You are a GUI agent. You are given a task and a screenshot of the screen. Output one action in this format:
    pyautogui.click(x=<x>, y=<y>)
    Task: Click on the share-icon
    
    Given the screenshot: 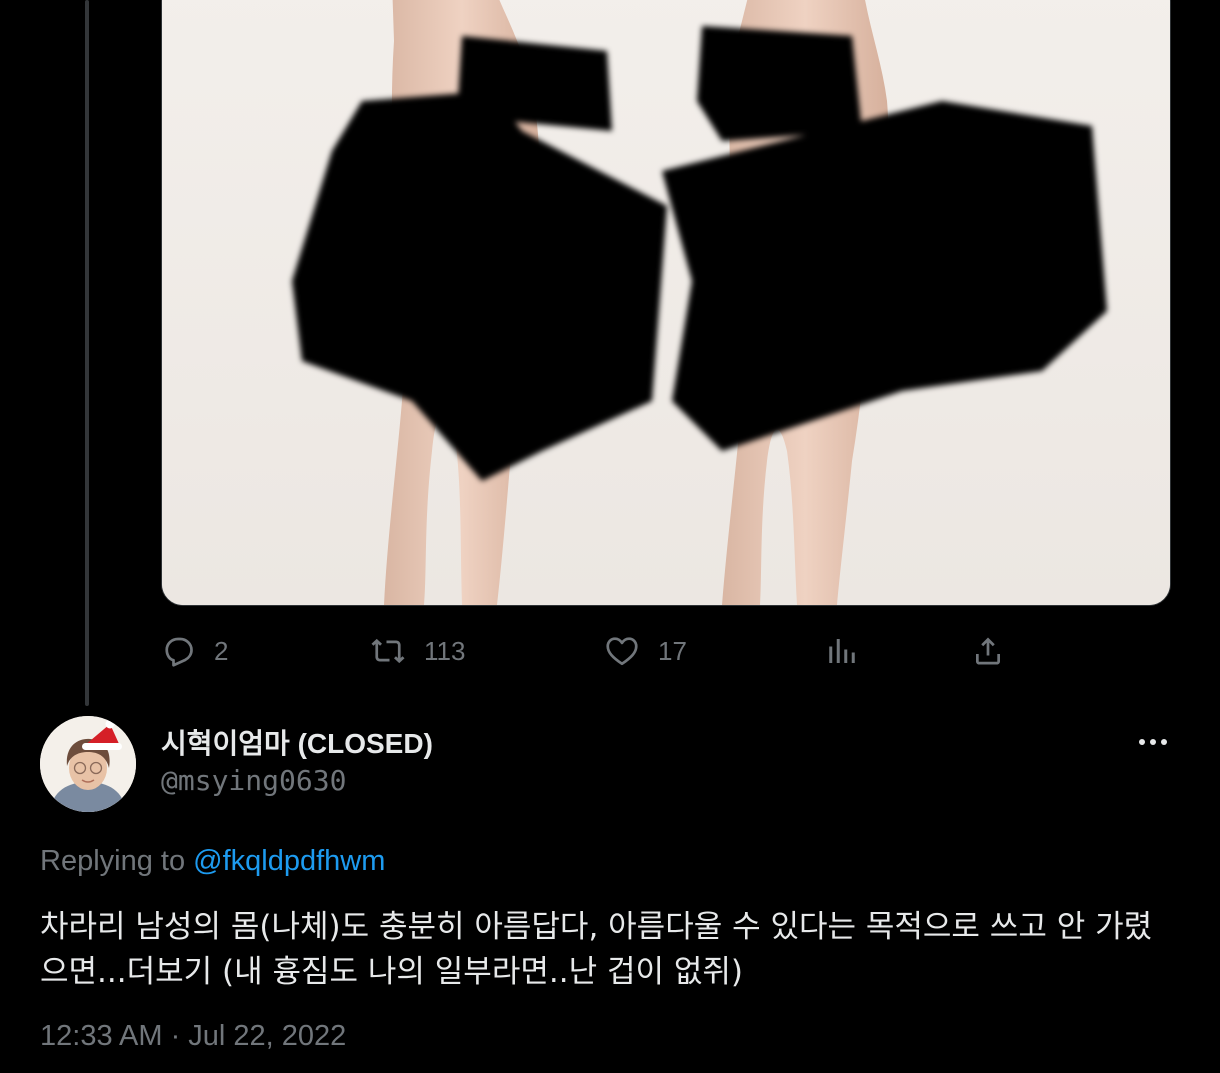 What is the action you would take?
    pyautogui.click(x=988, y=651)
    